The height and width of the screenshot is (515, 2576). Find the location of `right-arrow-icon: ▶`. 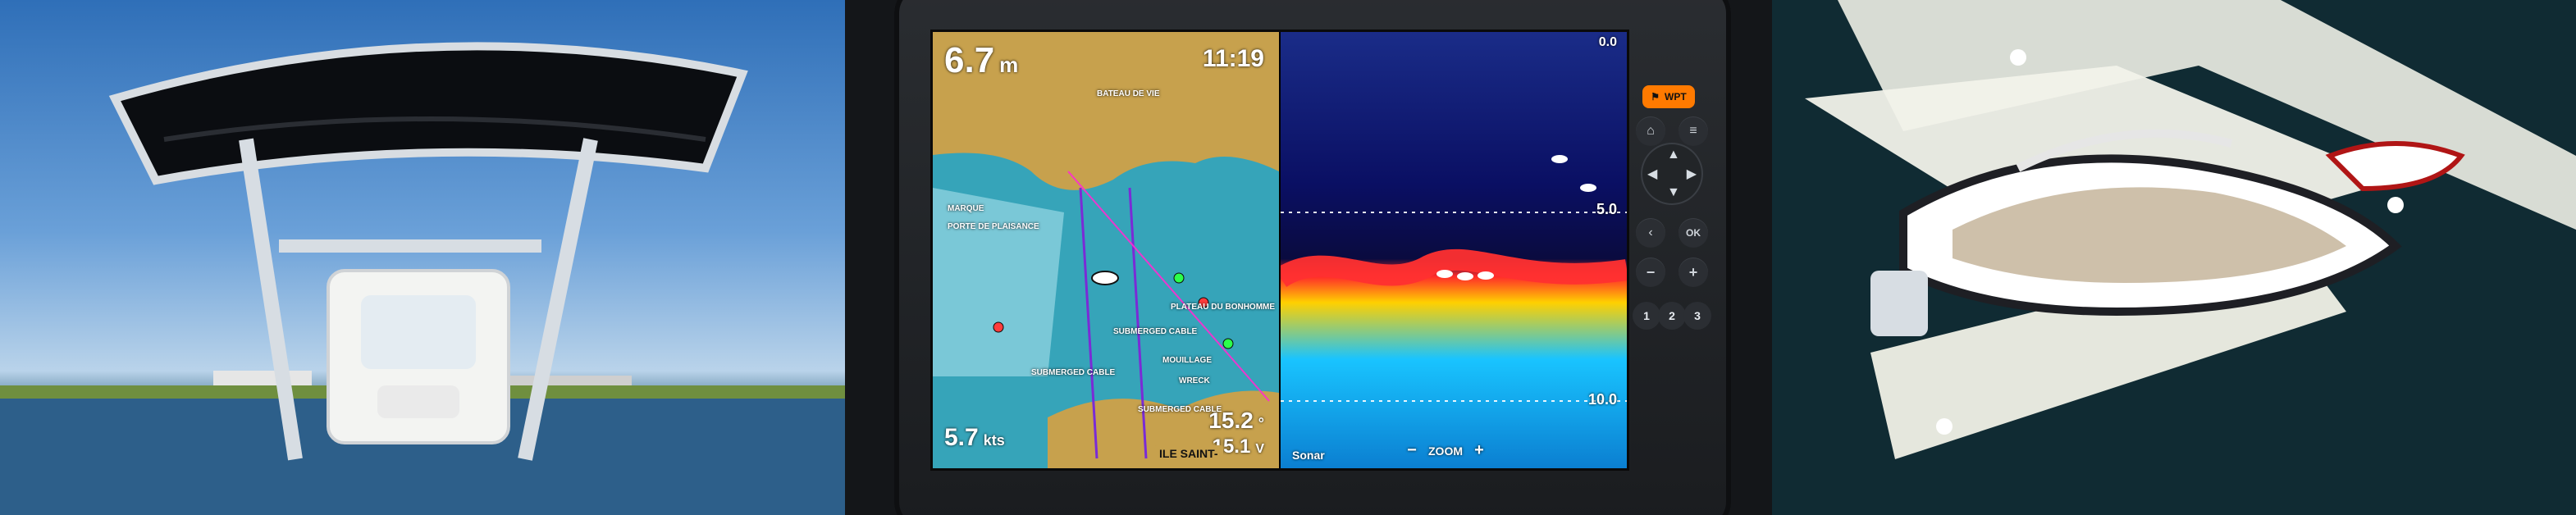

right-arrow-icon: ▶ is located at coordinates (1691, 174).